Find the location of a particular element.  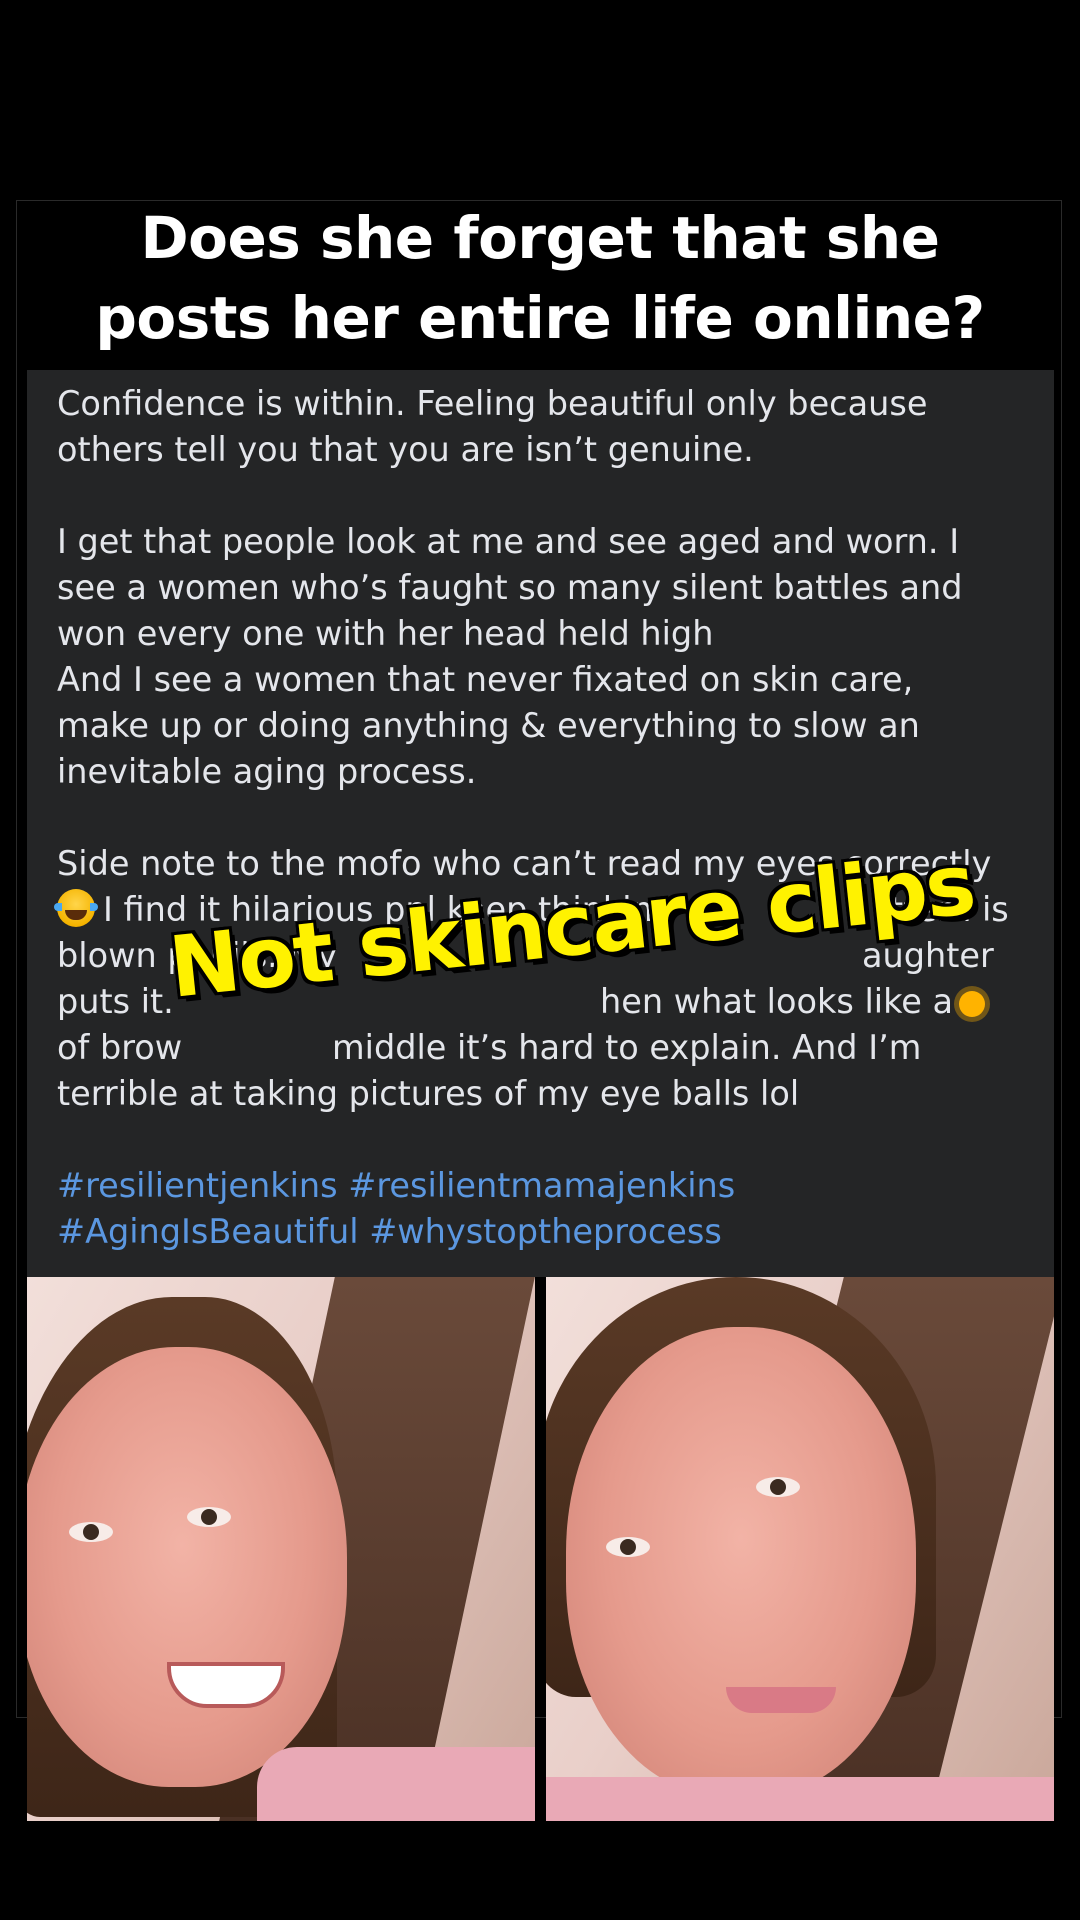

hashtag-row: #resilientjenkins #resilientmamajenkins is located at coordinates (396, 1186).